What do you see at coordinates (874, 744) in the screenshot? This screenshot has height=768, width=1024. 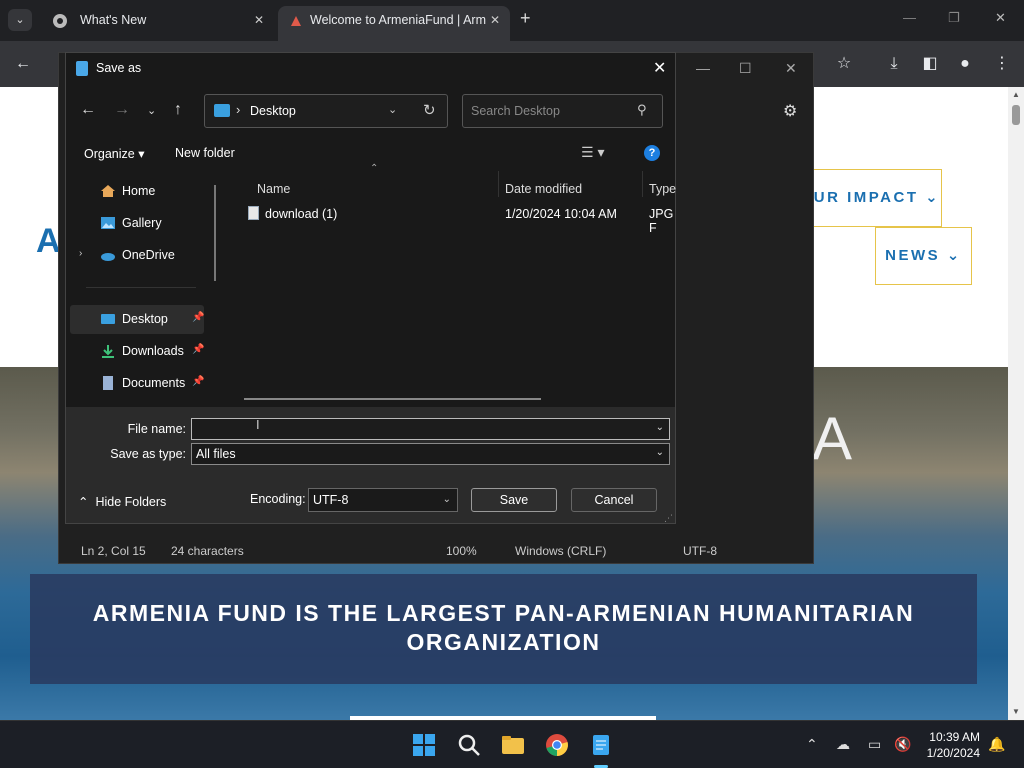 I see `network-icon: ▭` at bounding box center [874, 744].